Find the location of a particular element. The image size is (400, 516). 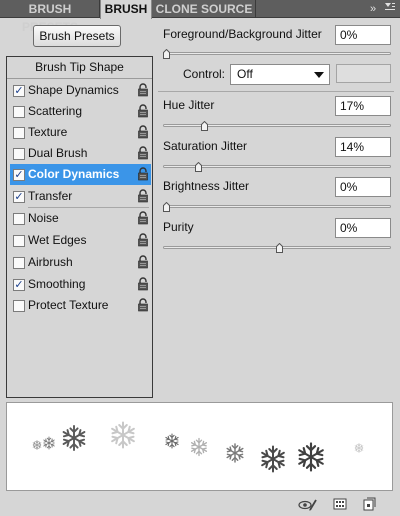

brightness-jitter-field: 0% is located at coordinates (363, 187).